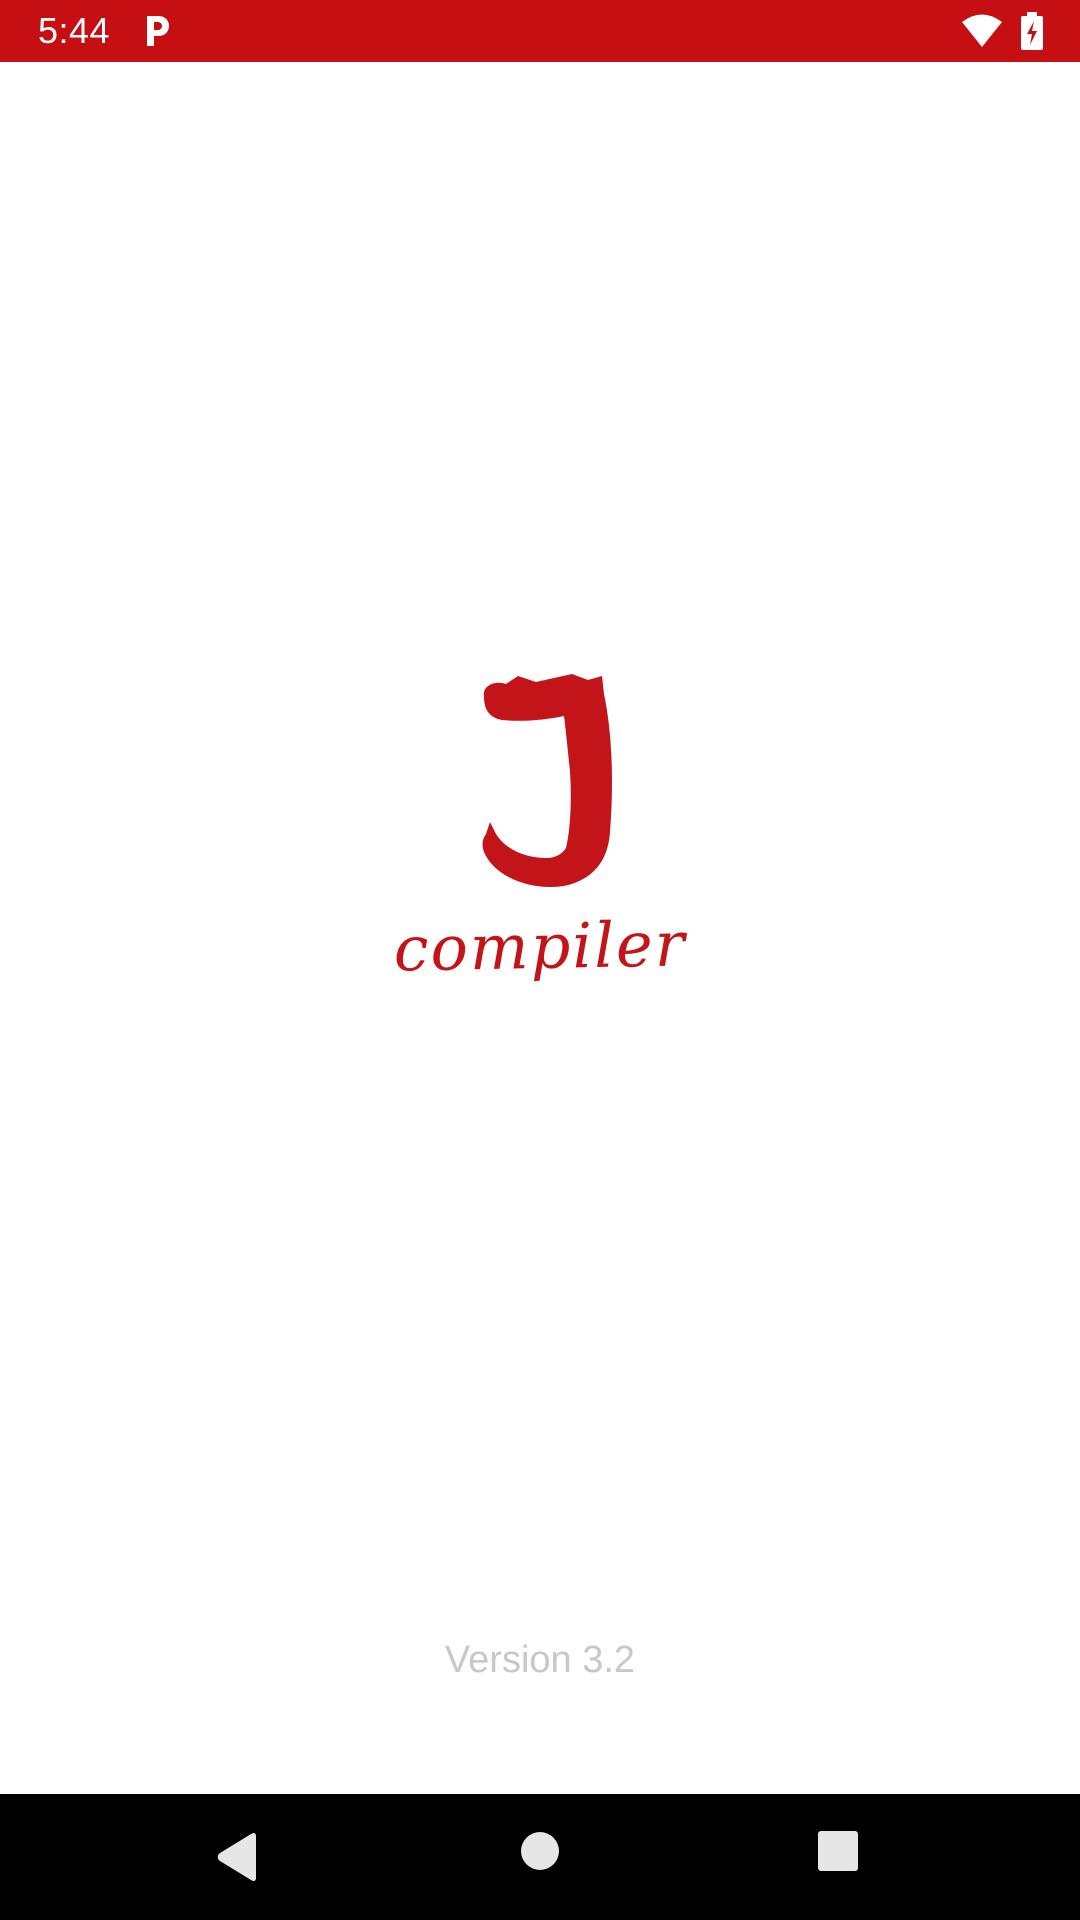 This screenshot has height=1920, width=1080. What do you see at coordinates (74, 30) in the screenshot?
I see `status-time: 5:44` at bounding box center [74, 30].